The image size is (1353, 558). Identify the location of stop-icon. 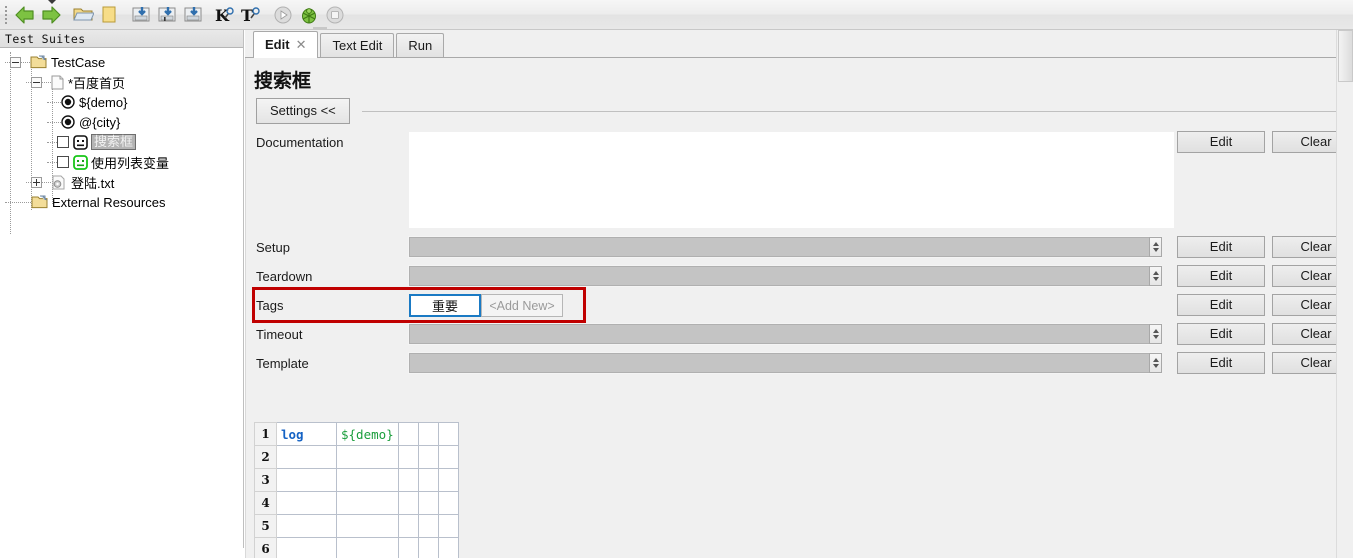
(335, 15).